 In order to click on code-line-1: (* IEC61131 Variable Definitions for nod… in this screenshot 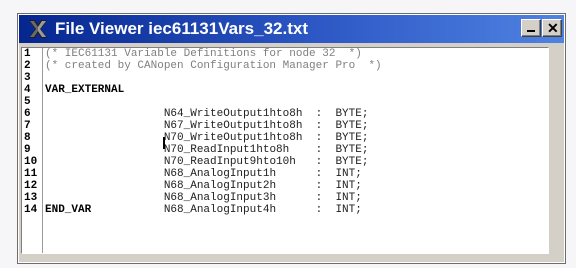, I will do `click(203, 54)`.